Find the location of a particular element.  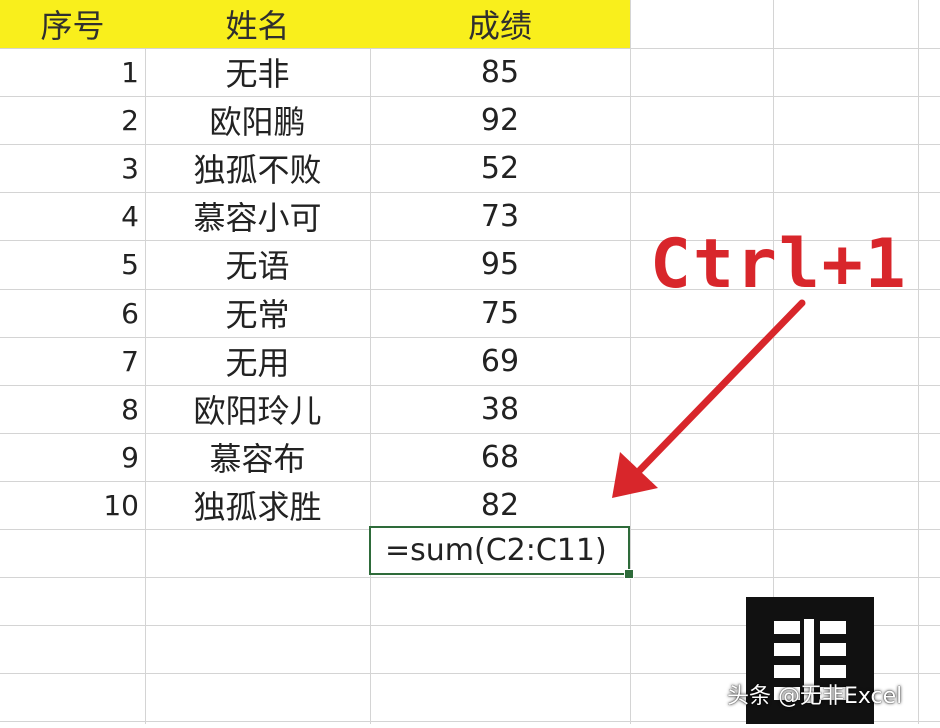

header-index: 序号 is located at coordinates (72, 24).